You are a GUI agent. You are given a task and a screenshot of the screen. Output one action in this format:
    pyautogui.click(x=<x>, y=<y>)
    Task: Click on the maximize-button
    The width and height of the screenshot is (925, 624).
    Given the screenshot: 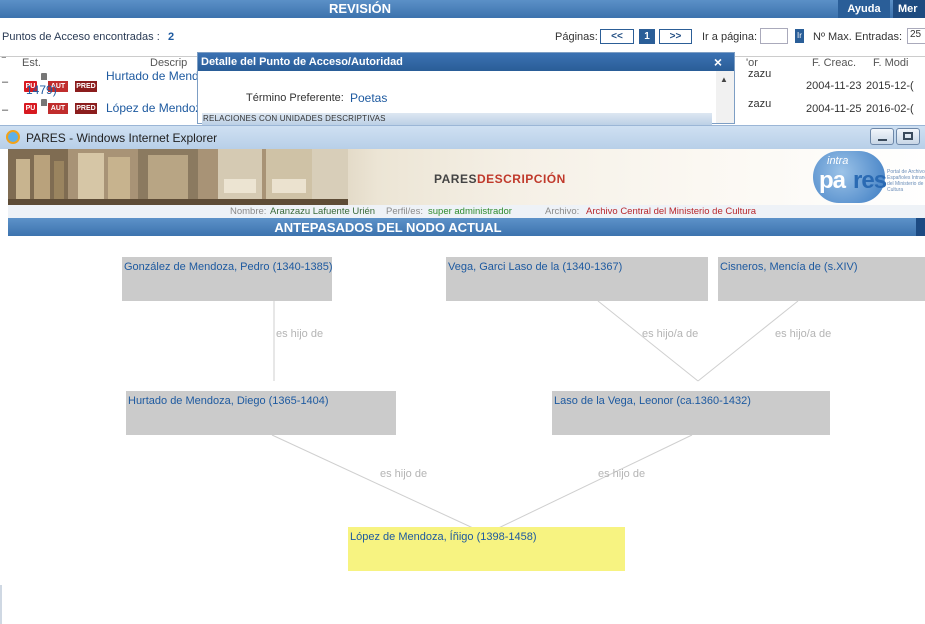 What is the action you would take?
    pyautogui.click(x=908, y=136)
    